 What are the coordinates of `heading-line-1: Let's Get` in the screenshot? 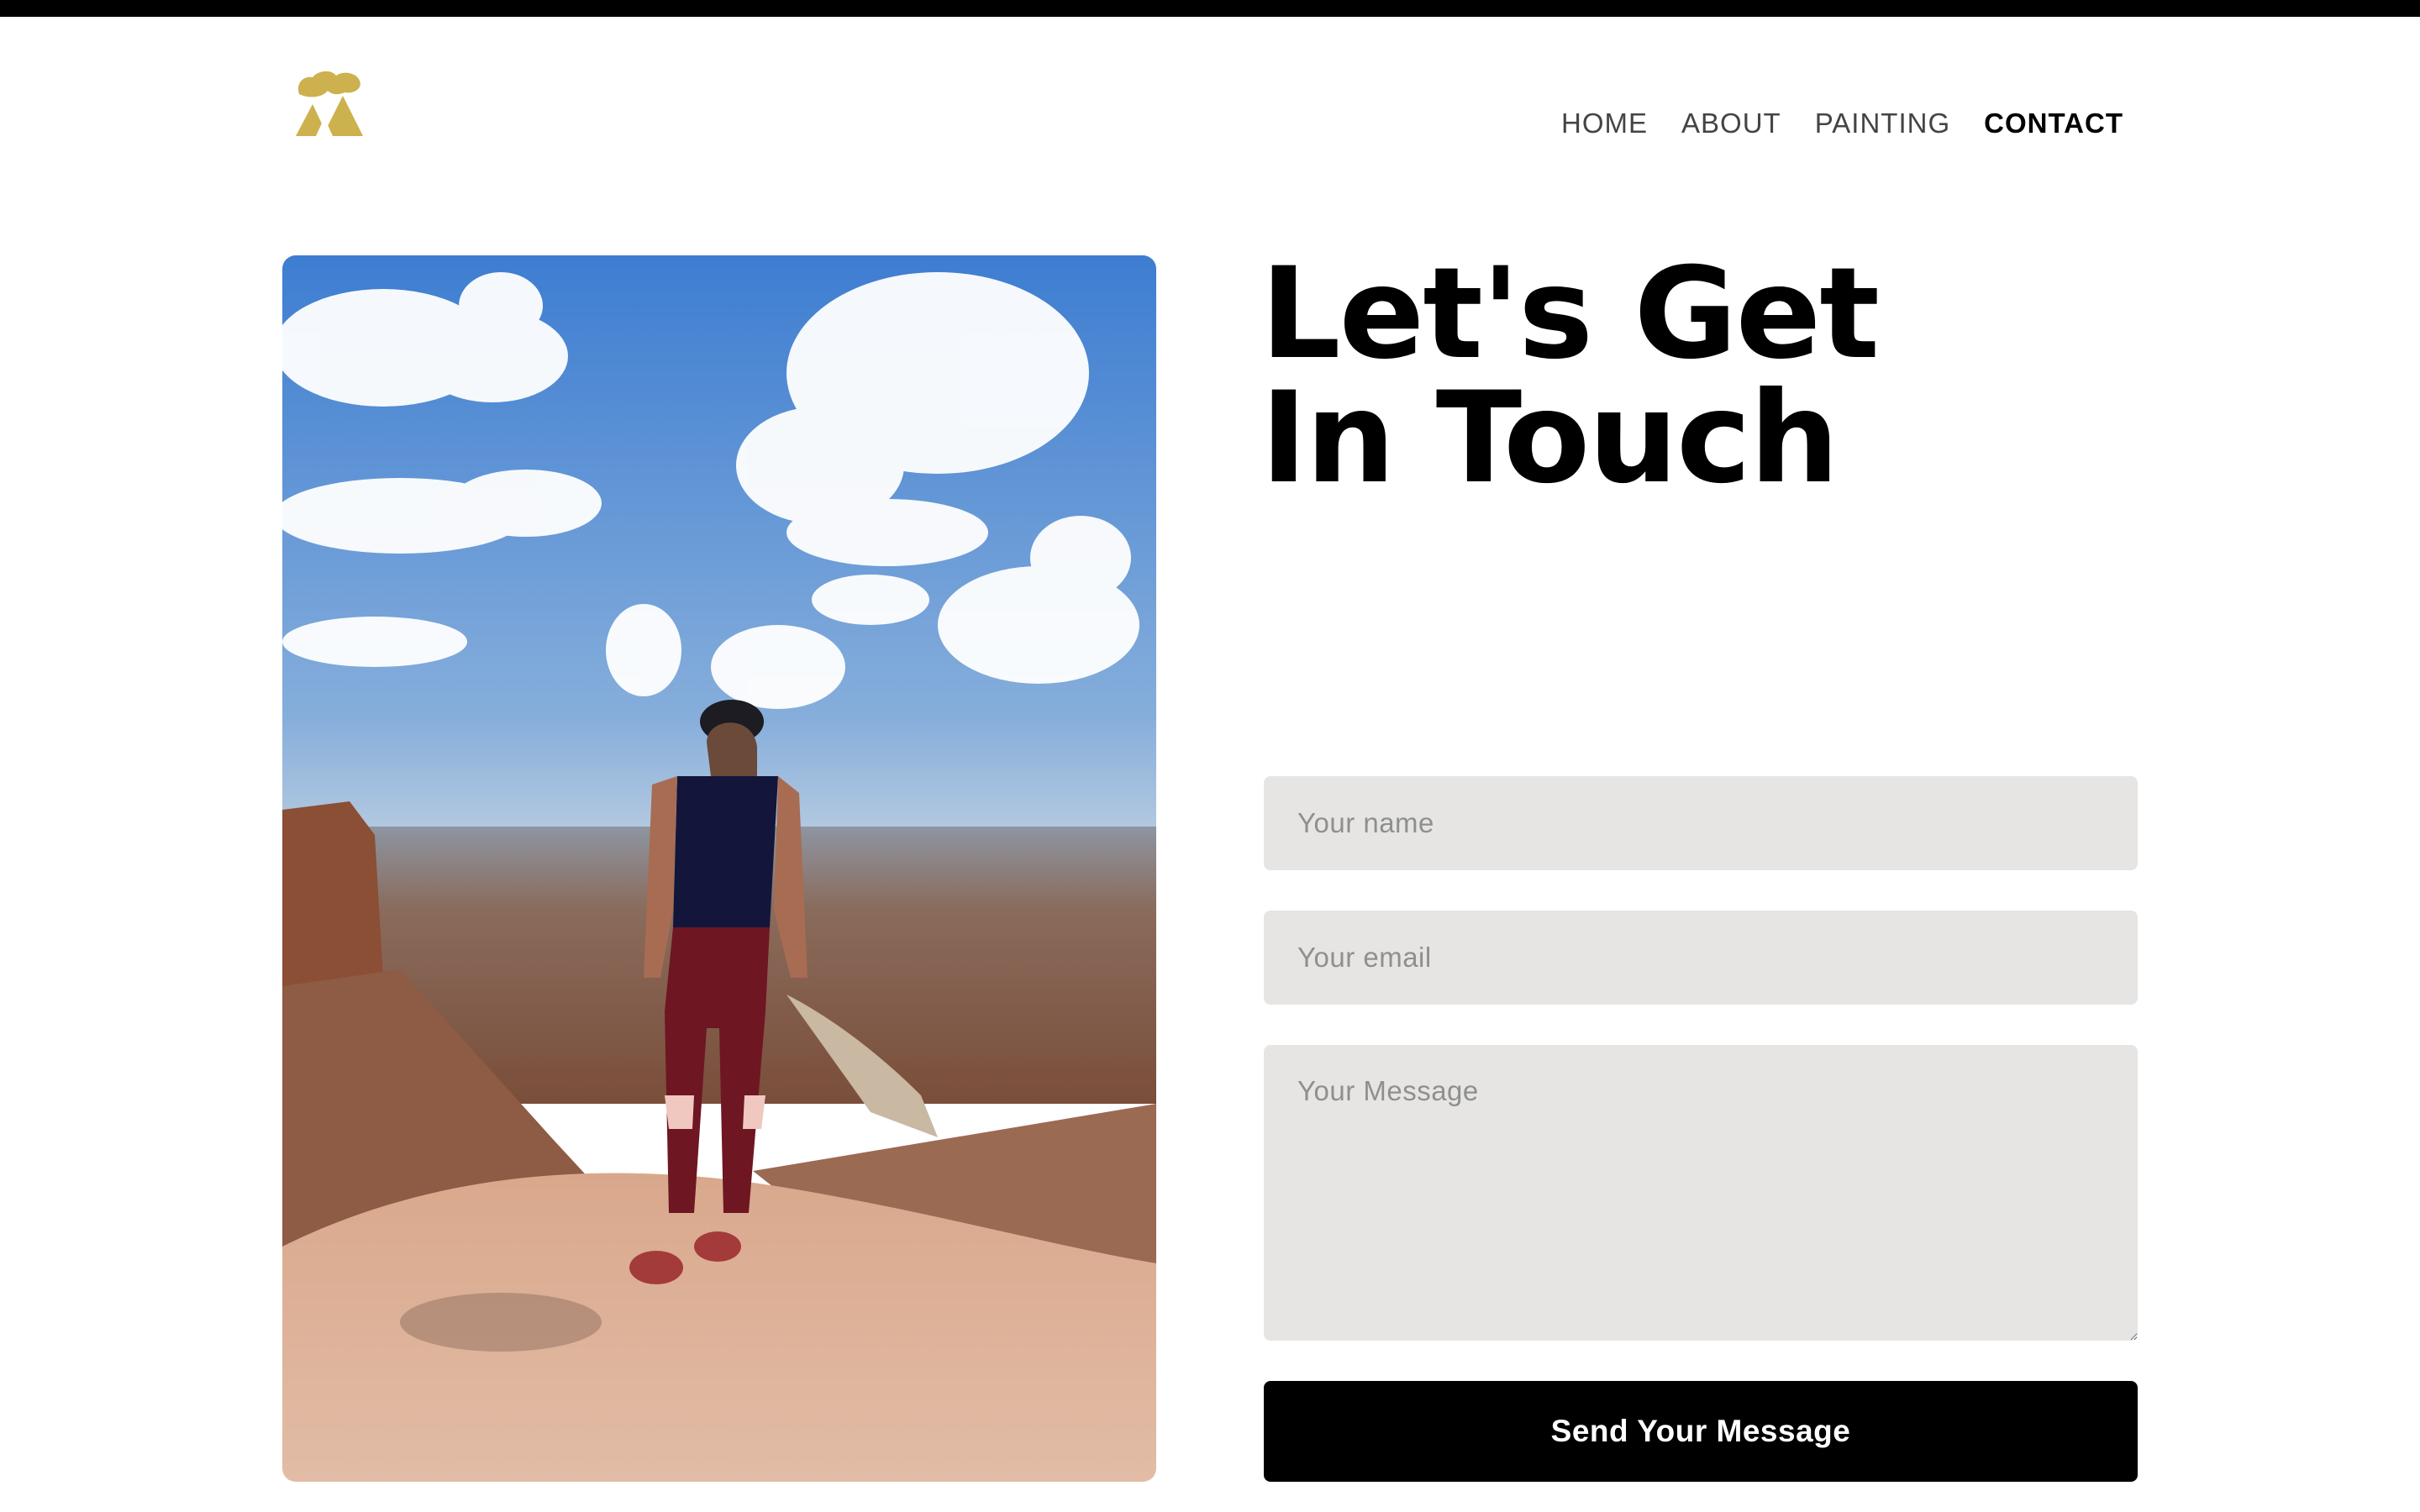 It's located at (1570, 314).